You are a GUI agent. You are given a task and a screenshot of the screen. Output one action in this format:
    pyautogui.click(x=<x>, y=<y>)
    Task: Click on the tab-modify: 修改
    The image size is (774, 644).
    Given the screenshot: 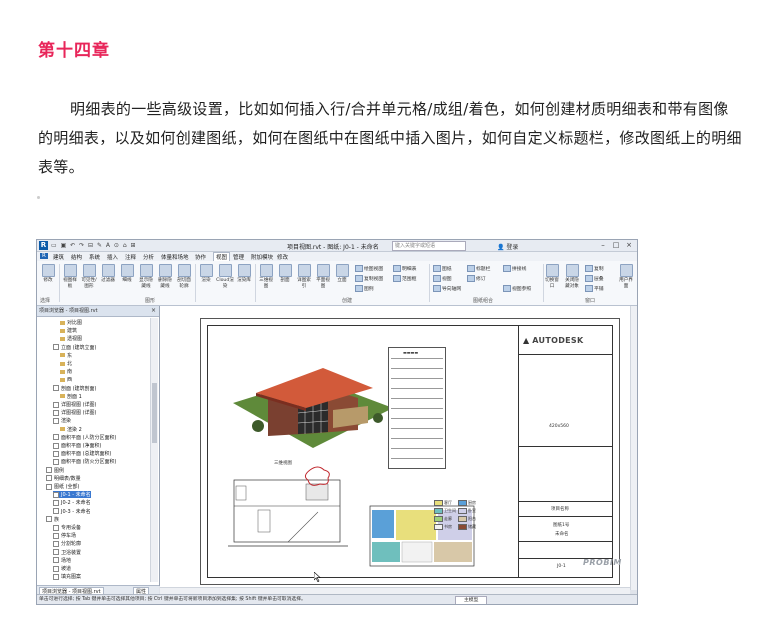 What is the action you would take?
    pyautogui.click(x=282, y=257)
    